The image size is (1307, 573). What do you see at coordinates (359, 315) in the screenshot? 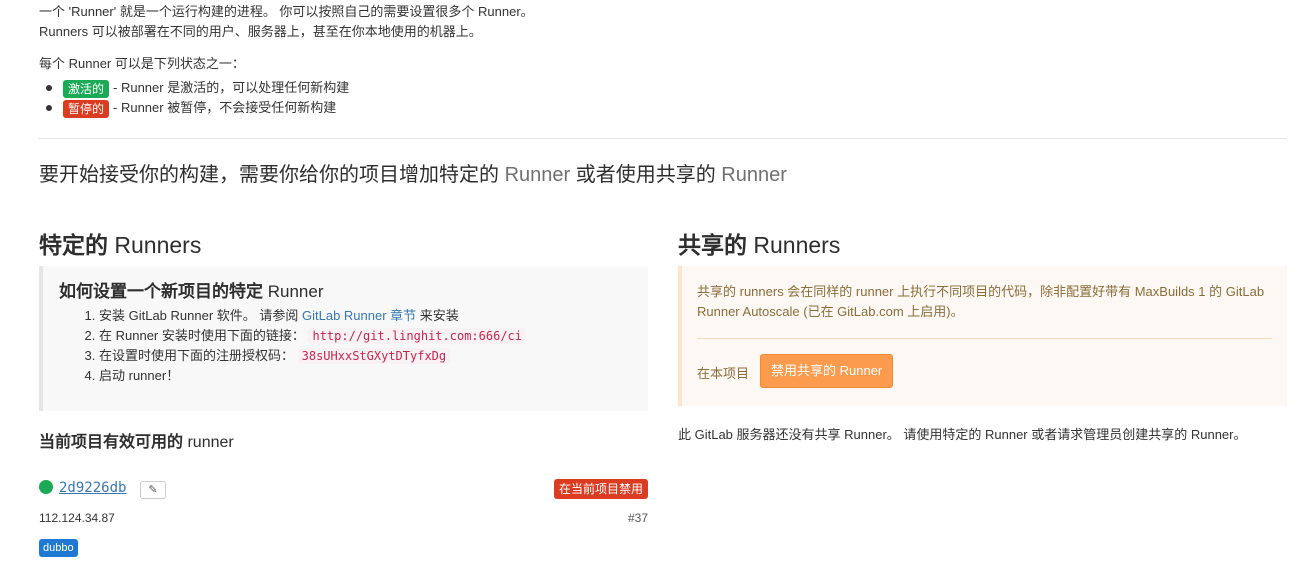
I see `gitlab-runner-link: GitLab Runner 章节` at bounding box center [359, 315].